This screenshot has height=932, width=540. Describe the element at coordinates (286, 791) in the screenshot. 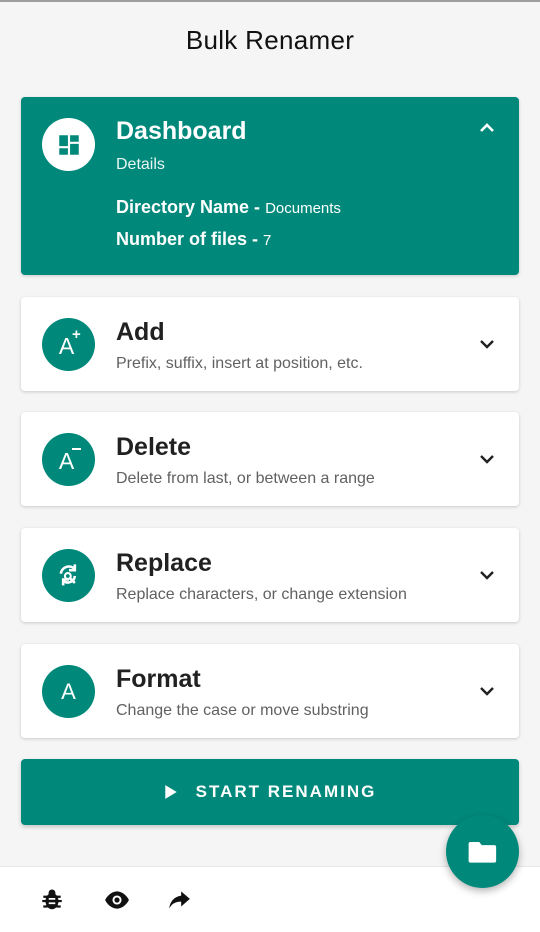

I see `start-renaming-label: START RENAMING` at that location.